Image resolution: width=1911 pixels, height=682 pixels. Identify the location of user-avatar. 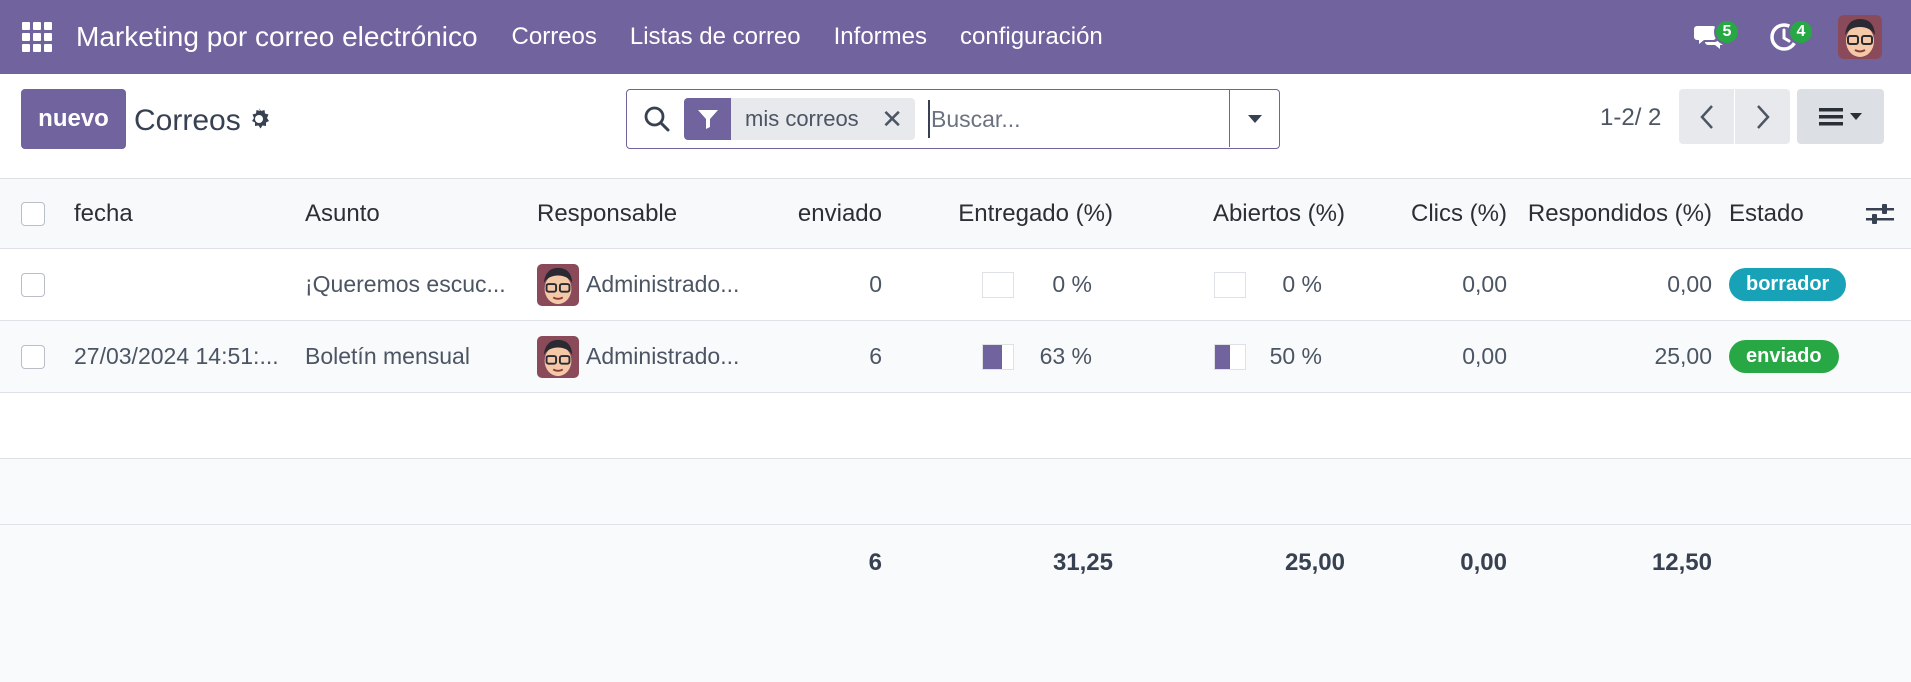
(1860, 37).